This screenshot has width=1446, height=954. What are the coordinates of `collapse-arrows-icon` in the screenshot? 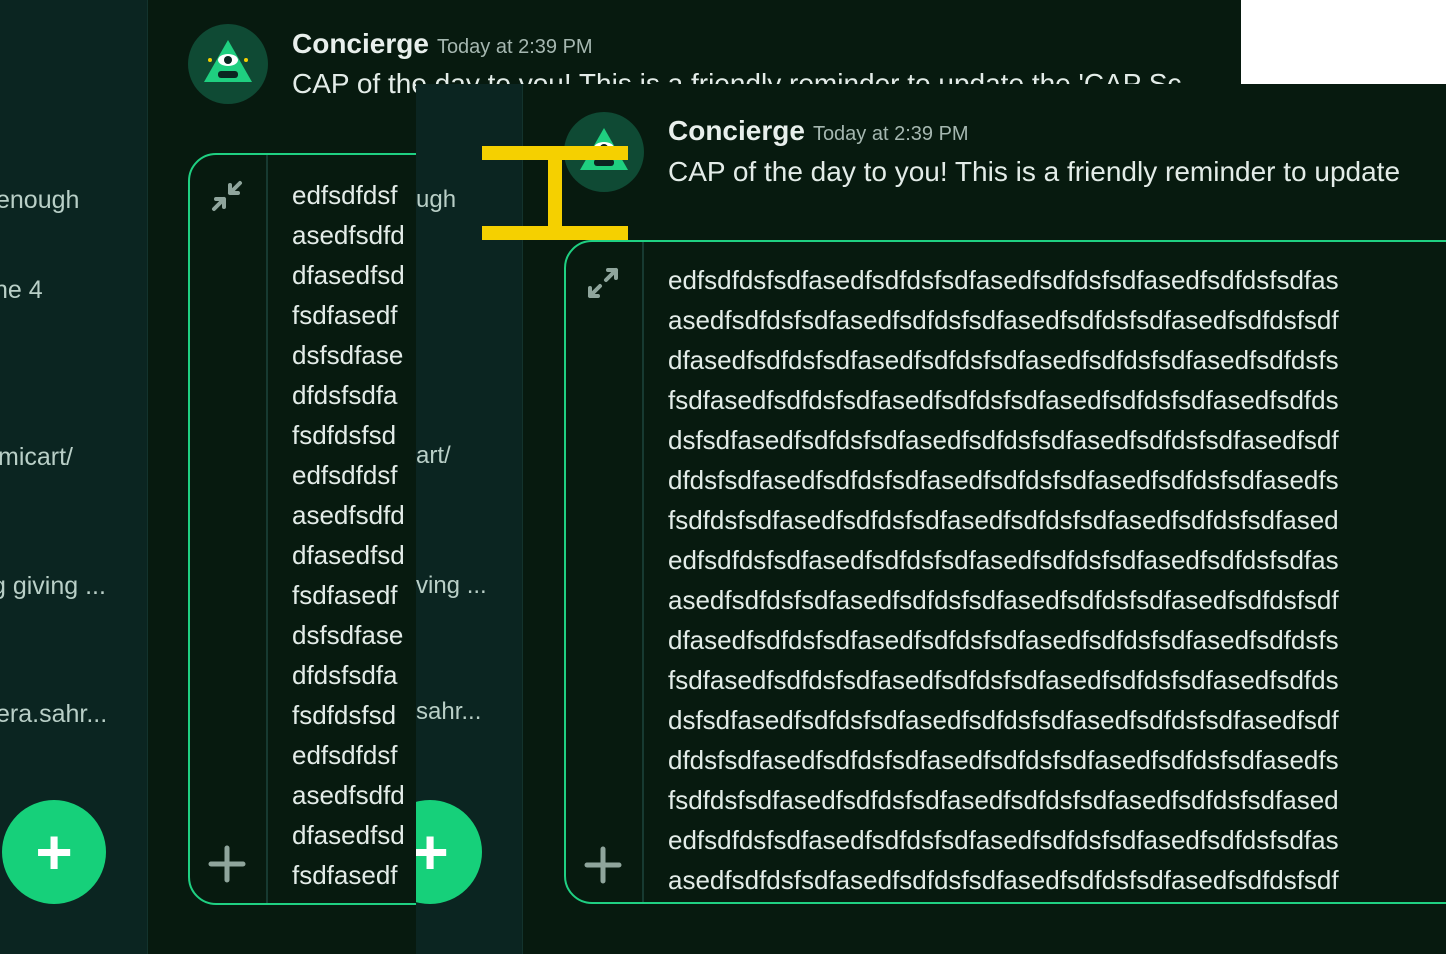 It's located at (227, 198).